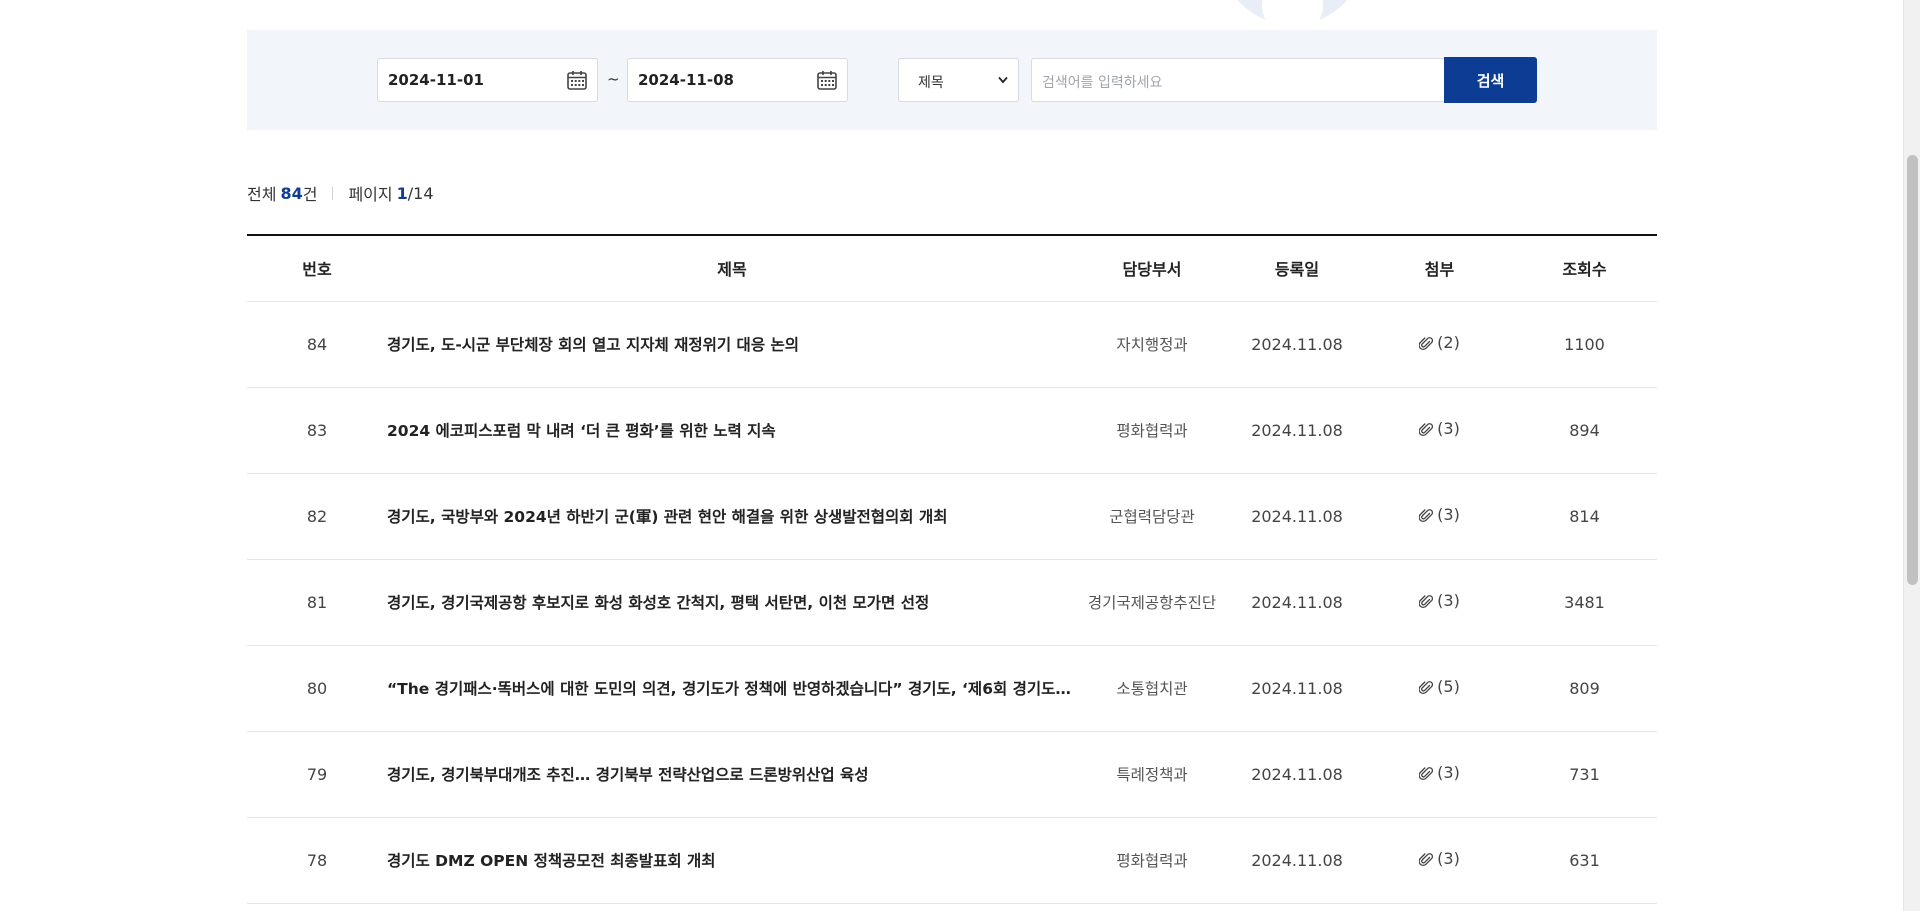  What do you see at coordinates (1297, 268) in the screenshot?
I see `header-date: 등록일` at bounding box center [1297, 268].